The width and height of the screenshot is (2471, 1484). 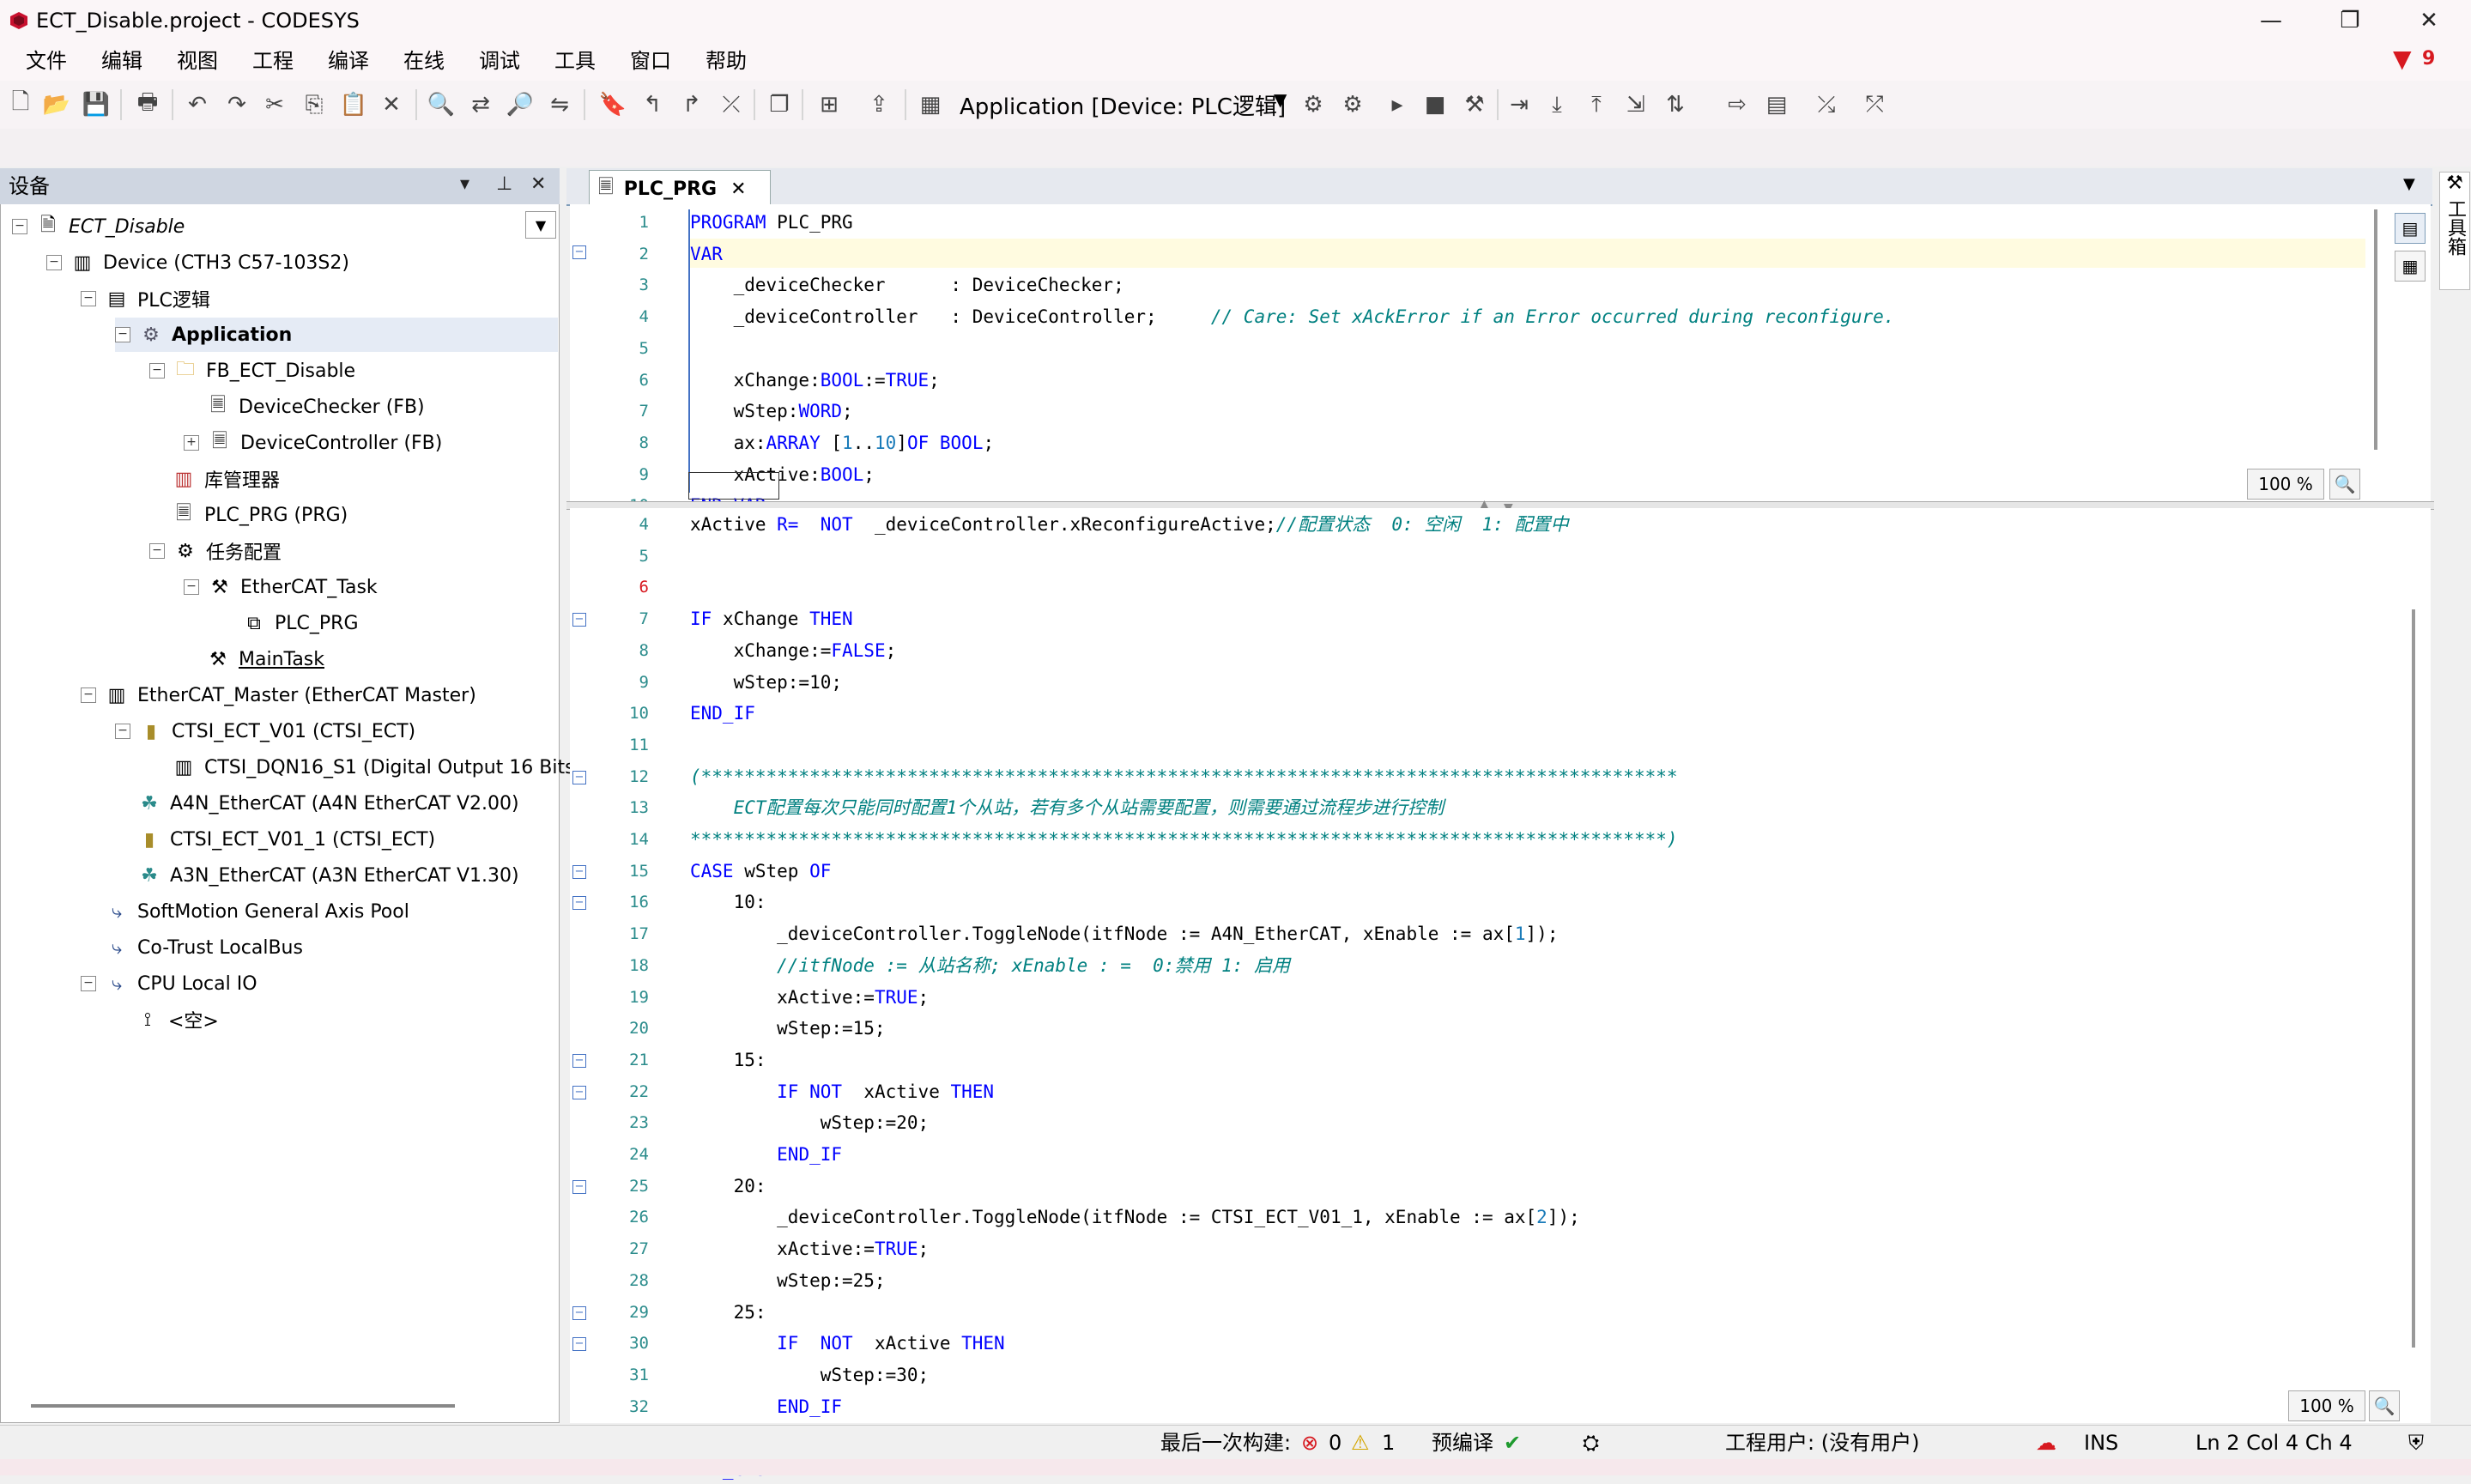 I want to click on code-line: wStep:=20;, so click(x=809, y=1122).